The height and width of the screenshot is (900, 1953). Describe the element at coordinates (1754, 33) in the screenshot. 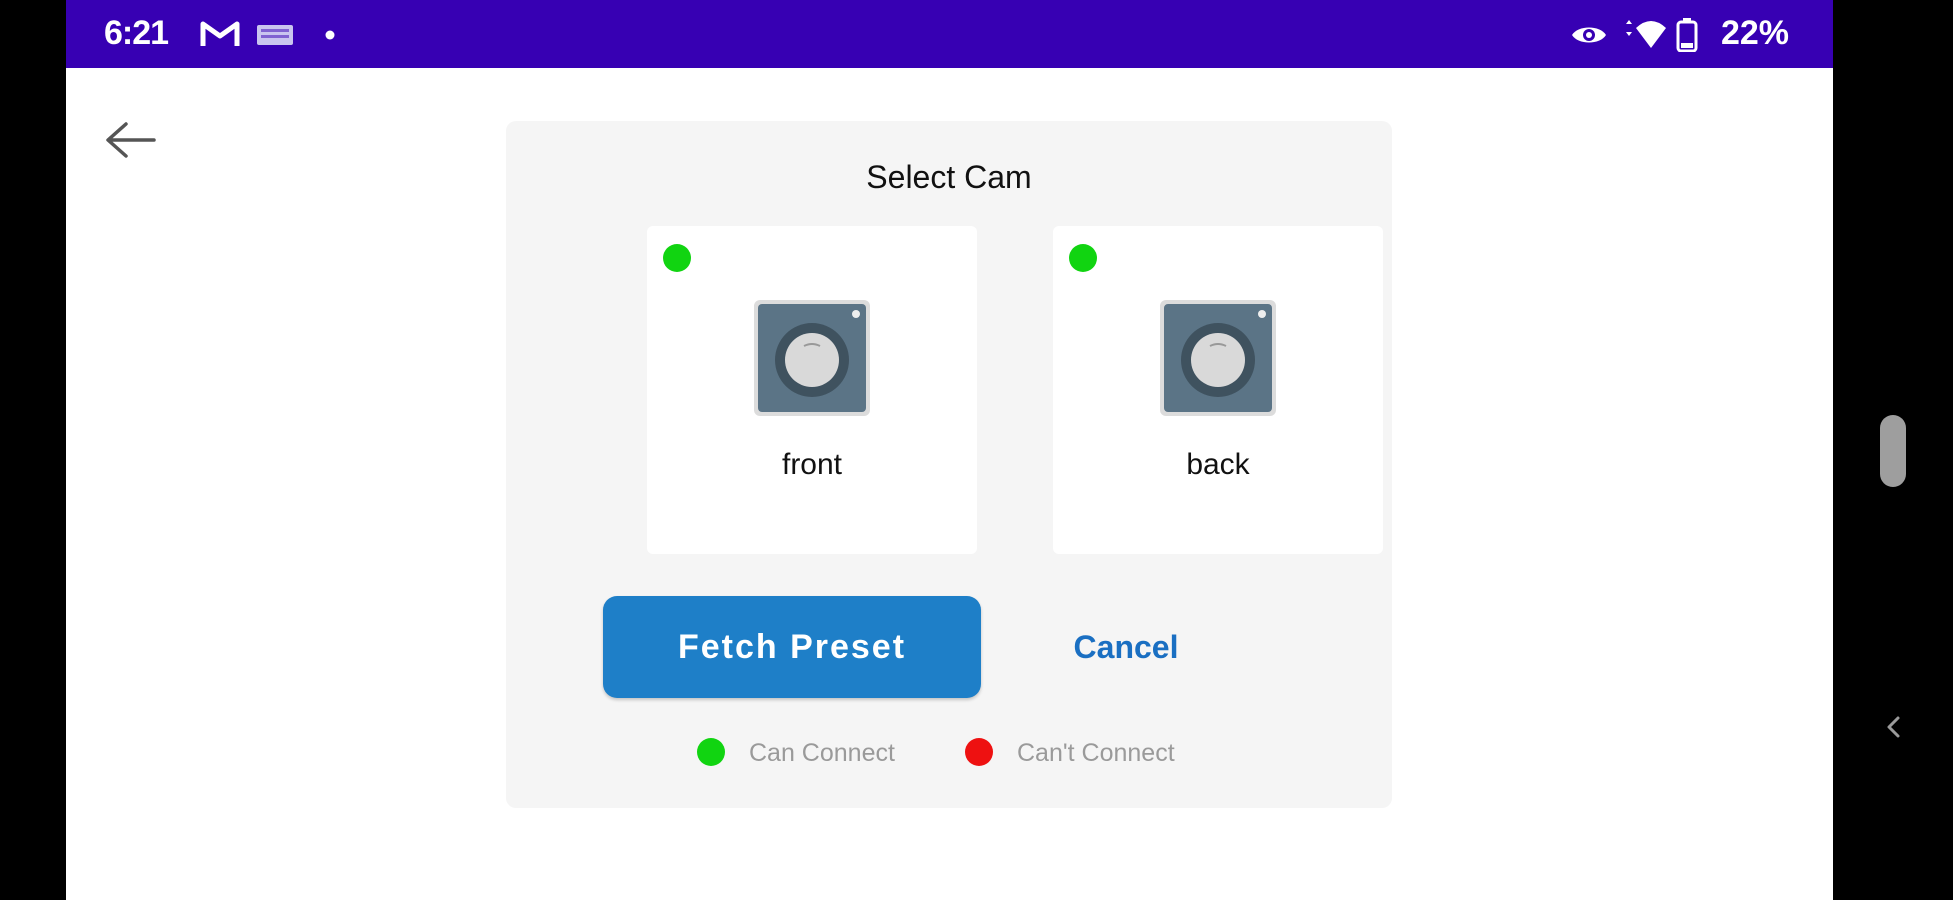

I see `battery-percent: 22%` at that location.